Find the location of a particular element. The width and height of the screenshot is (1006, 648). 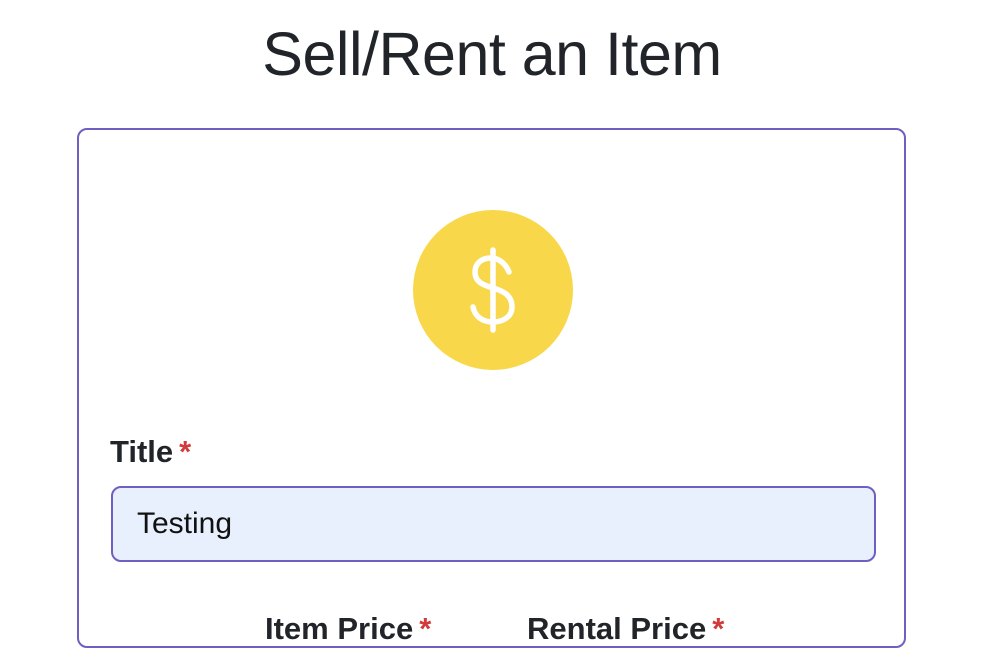

rental-price-required-asterisk: * is located at coordinates (718, 628).